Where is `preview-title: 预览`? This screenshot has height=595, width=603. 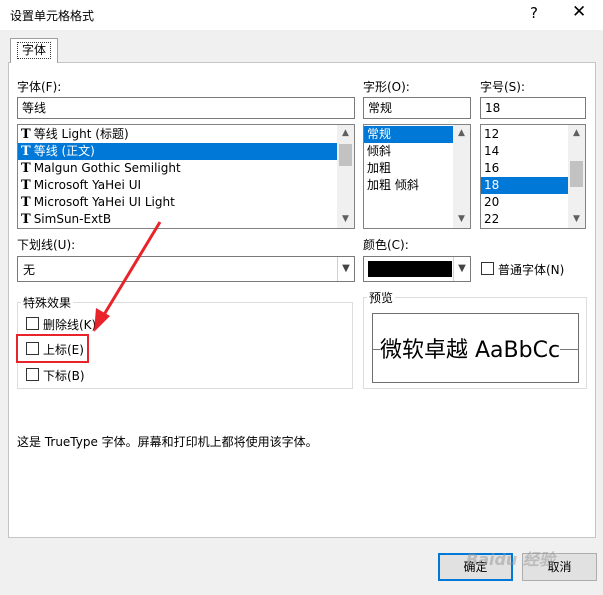
preview-title: 预览 is located at coordinates (381, 297).